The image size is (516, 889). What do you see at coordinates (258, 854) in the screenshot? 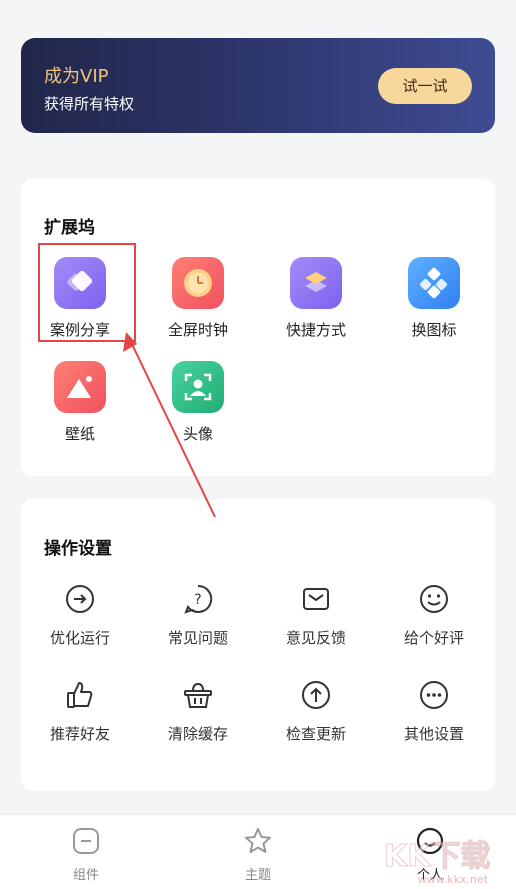
I see `nav-themes: 主题` at bounding box center [258, 854].